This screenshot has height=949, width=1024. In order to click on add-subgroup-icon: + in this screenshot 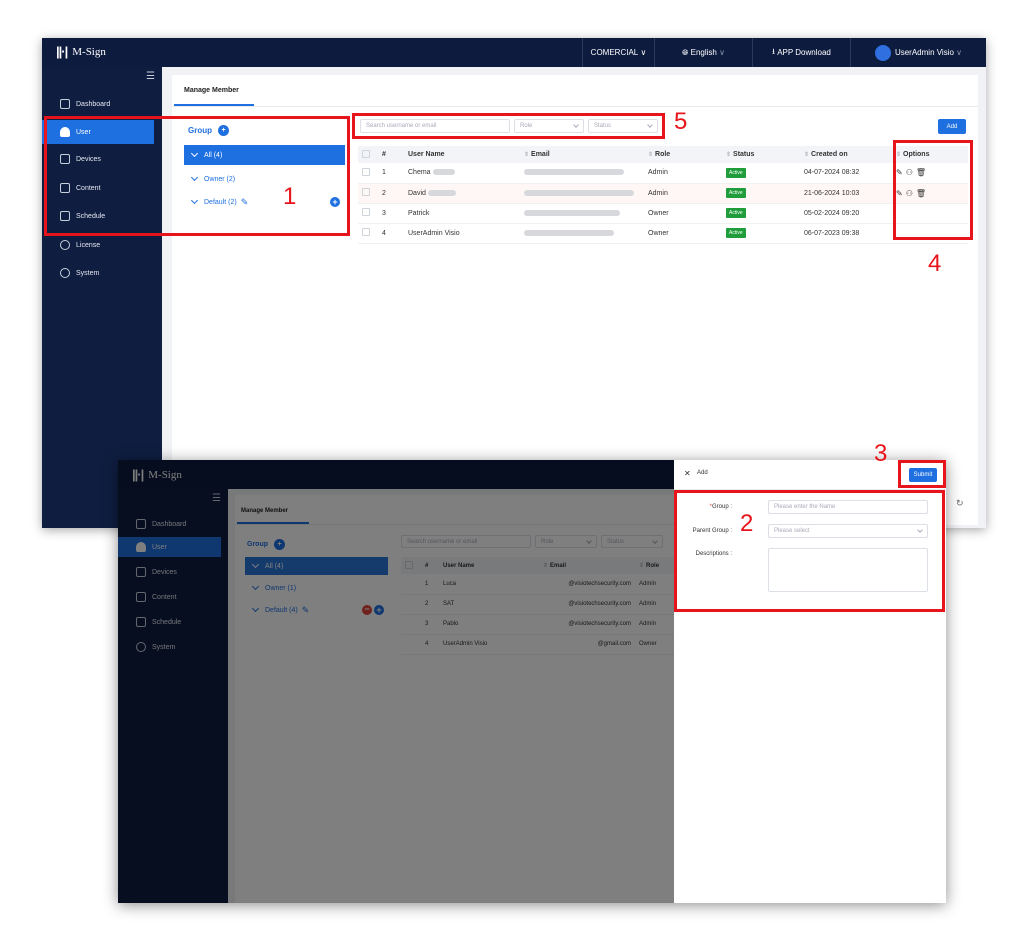, I will do `click(335, 202)`.